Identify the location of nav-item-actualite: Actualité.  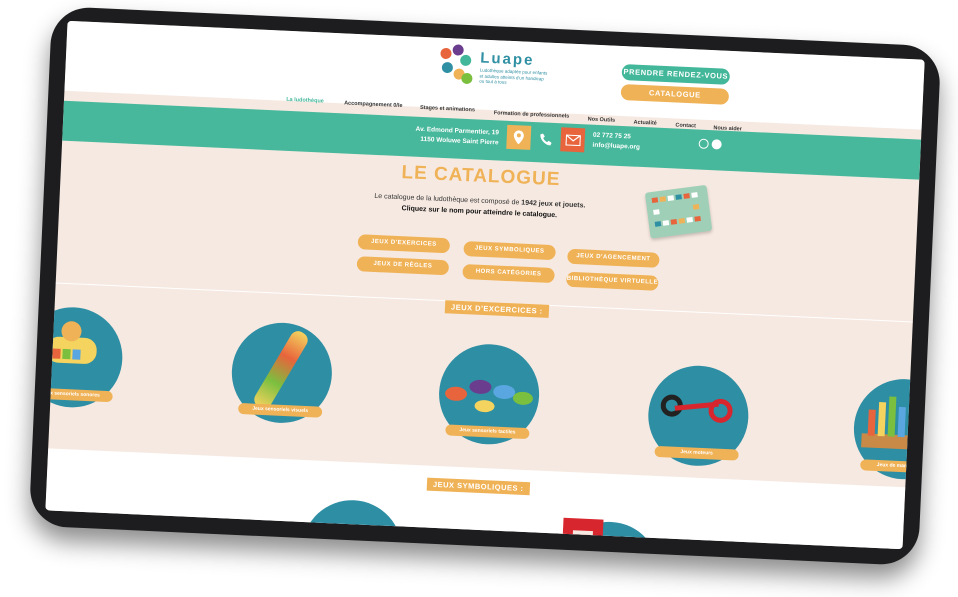
(644, 123).